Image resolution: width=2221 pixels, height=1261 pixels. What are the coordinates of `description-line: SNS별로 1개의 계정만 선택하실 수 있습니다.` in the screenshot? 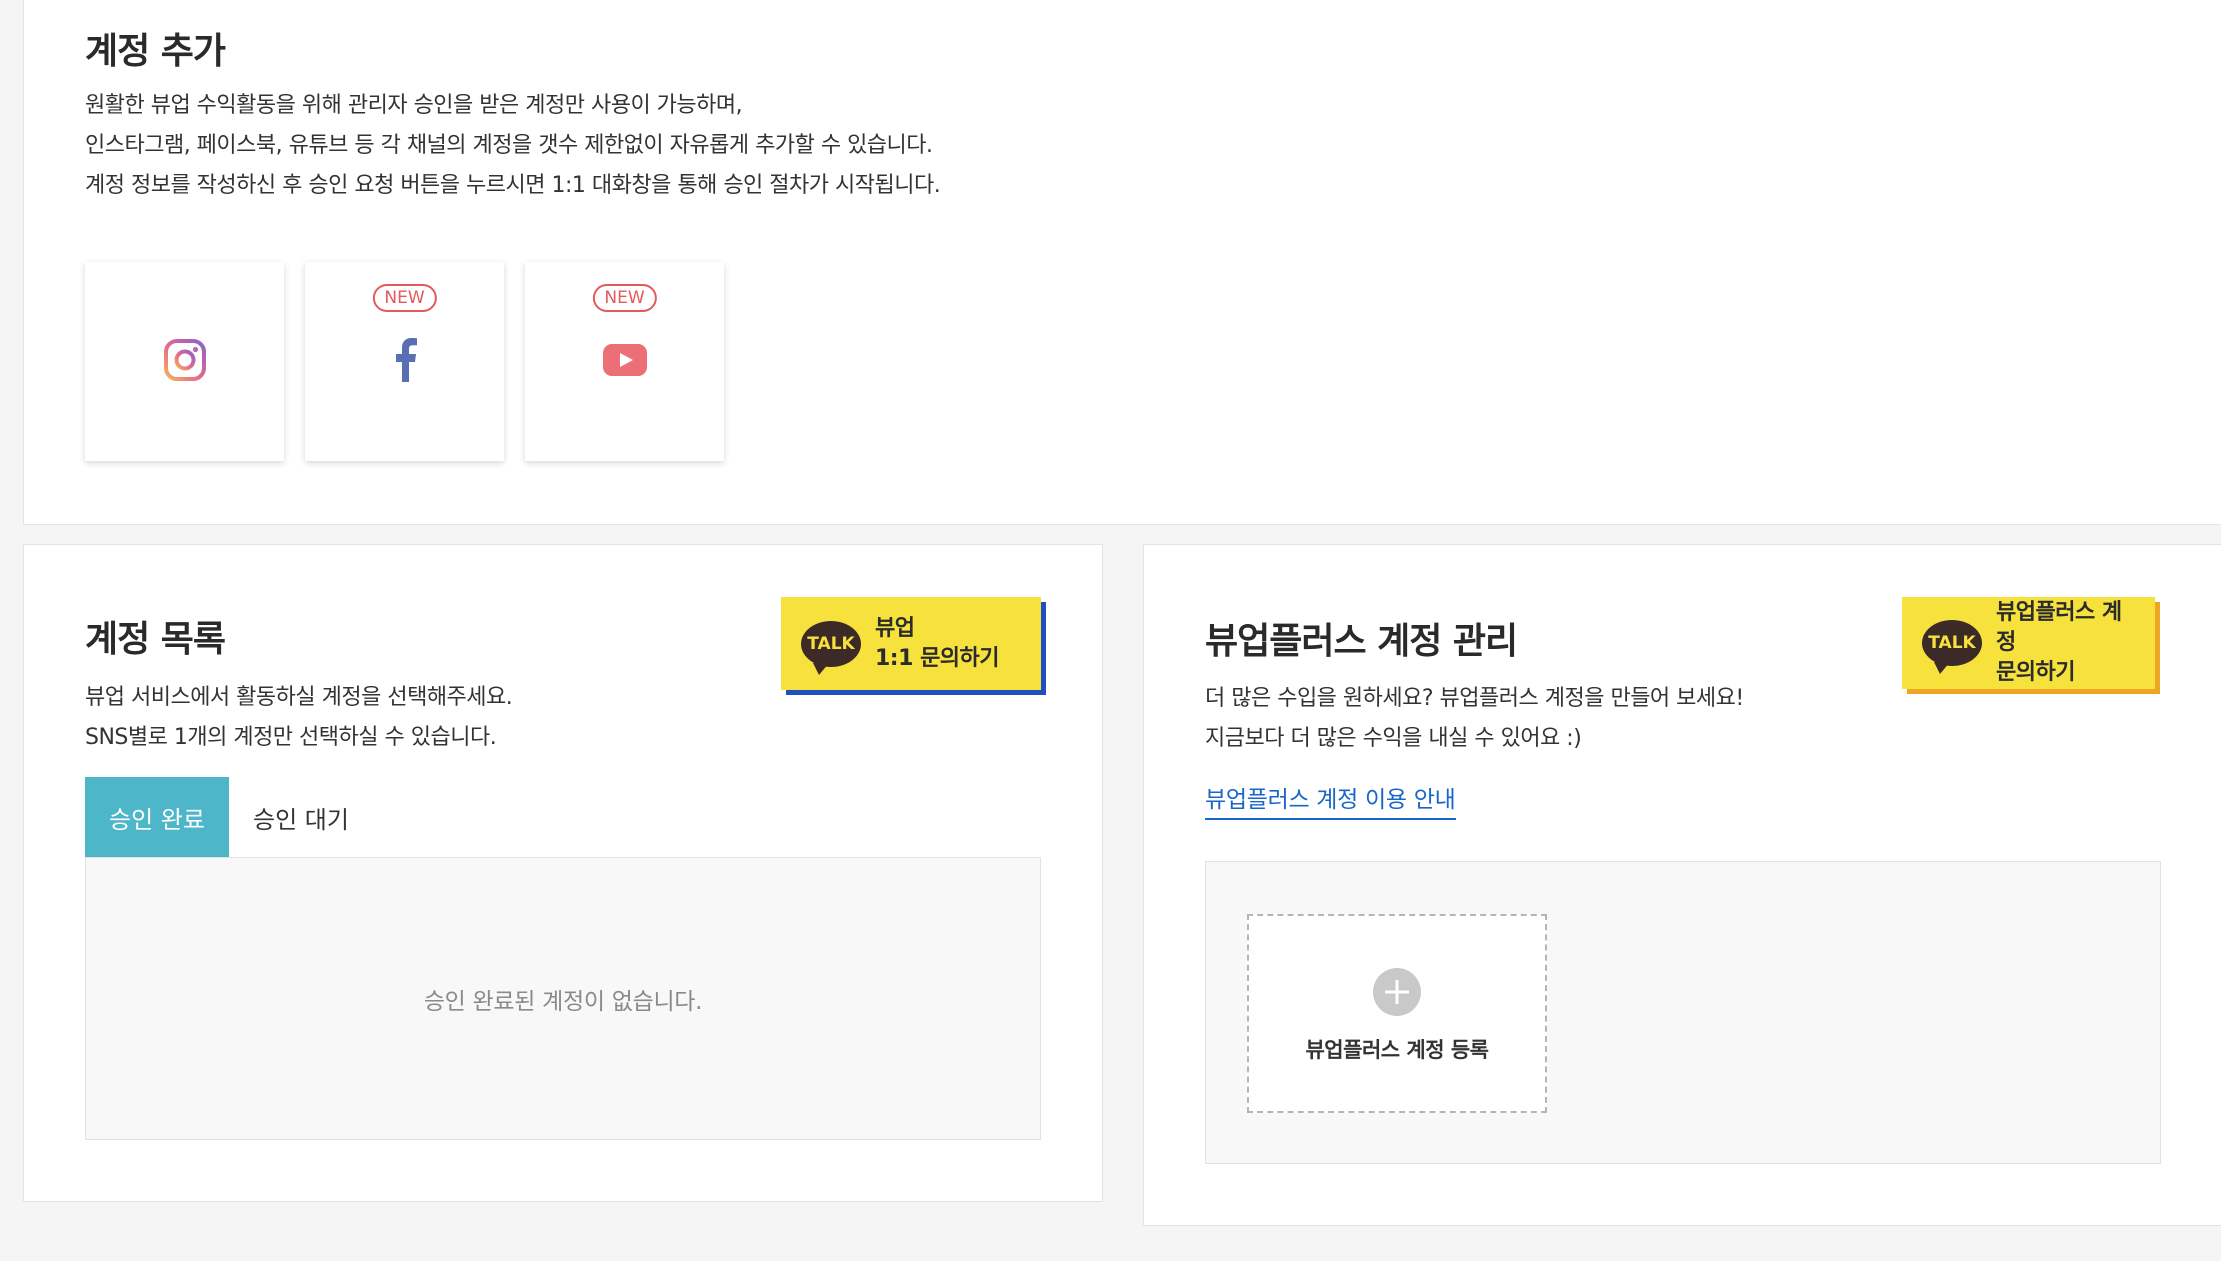 It's located at (291, 737).